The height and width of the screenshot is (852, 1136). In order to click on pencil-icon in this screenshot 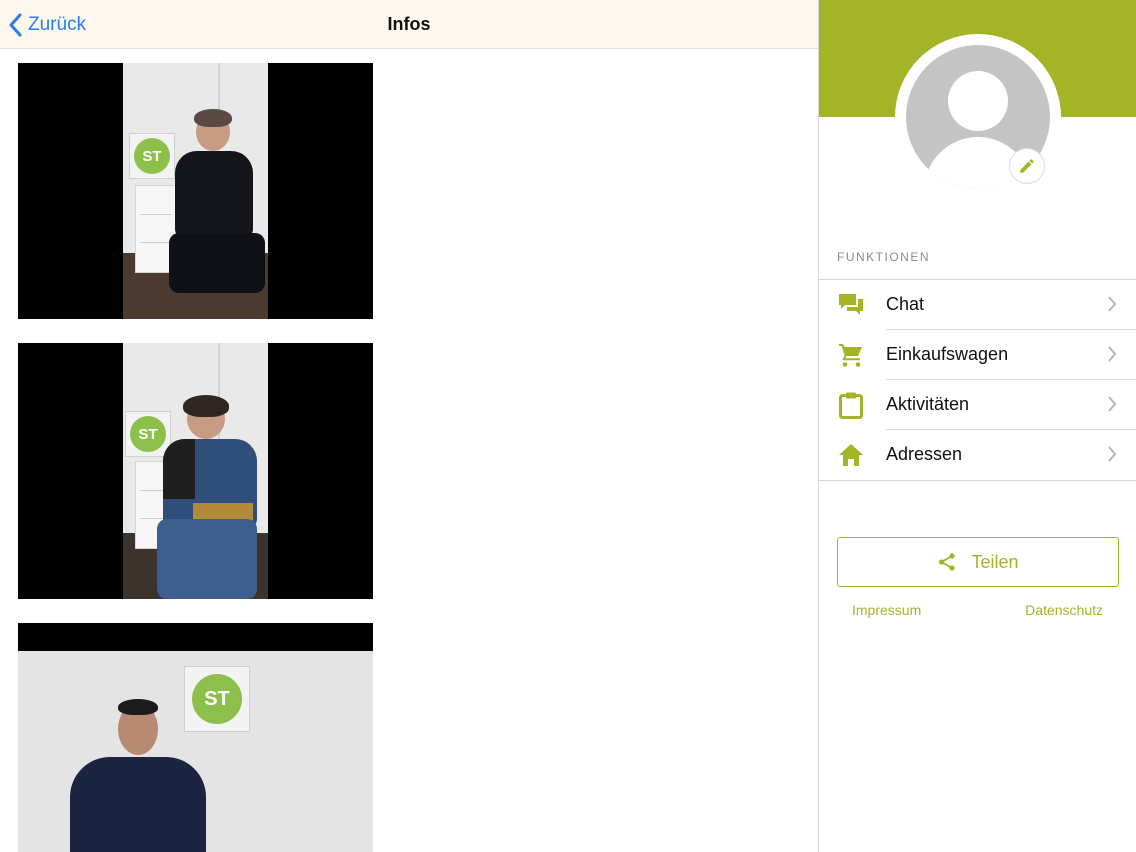, I will do `click(1027, 166)`.